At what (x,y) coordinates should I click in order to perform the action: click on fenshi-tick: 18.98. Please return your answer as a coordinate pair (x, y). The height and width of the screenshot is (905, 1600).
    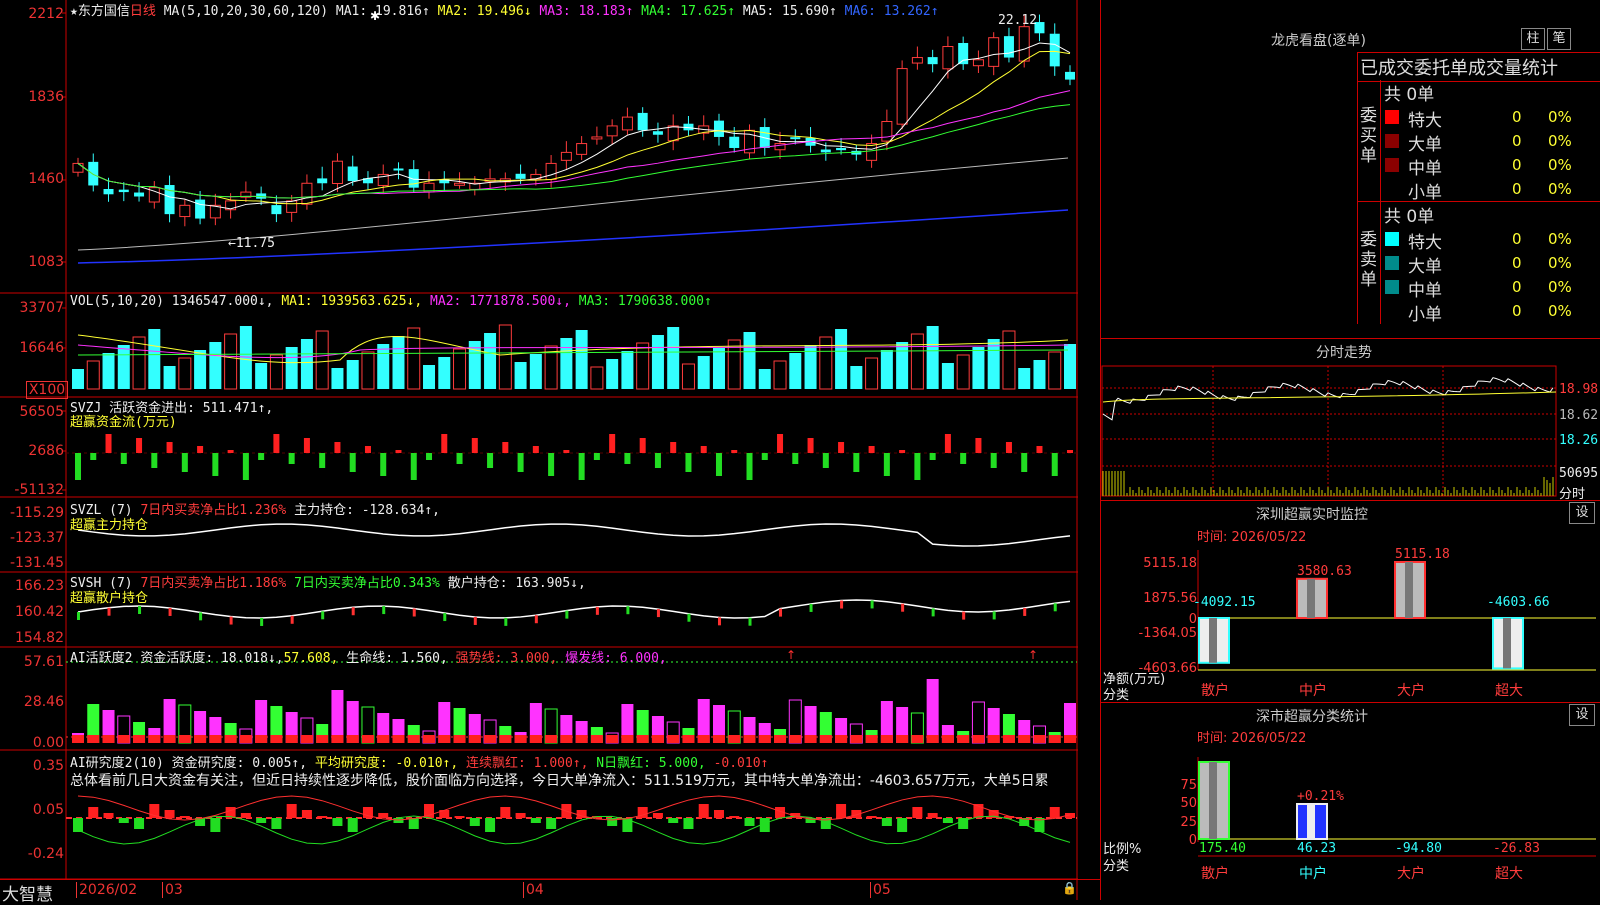
    Looking at the image, I should click on (1579, 389).